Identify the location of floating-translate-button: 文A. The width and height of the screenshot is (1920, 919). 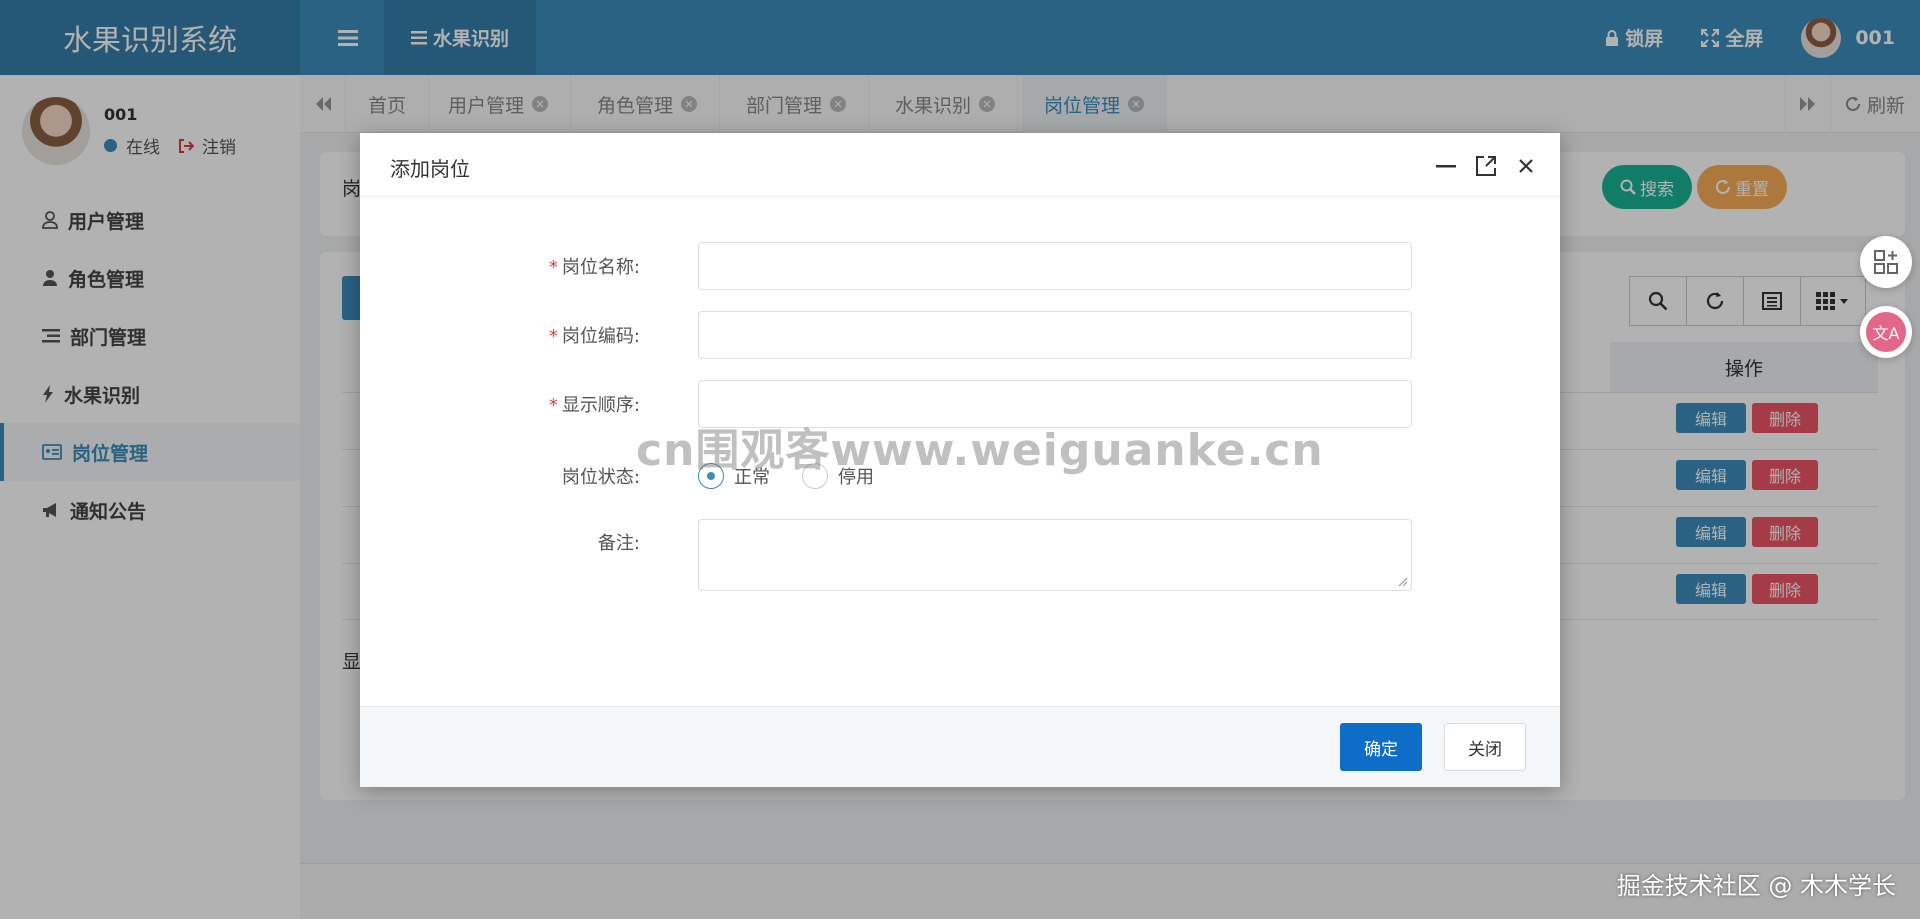
(1886, 332).